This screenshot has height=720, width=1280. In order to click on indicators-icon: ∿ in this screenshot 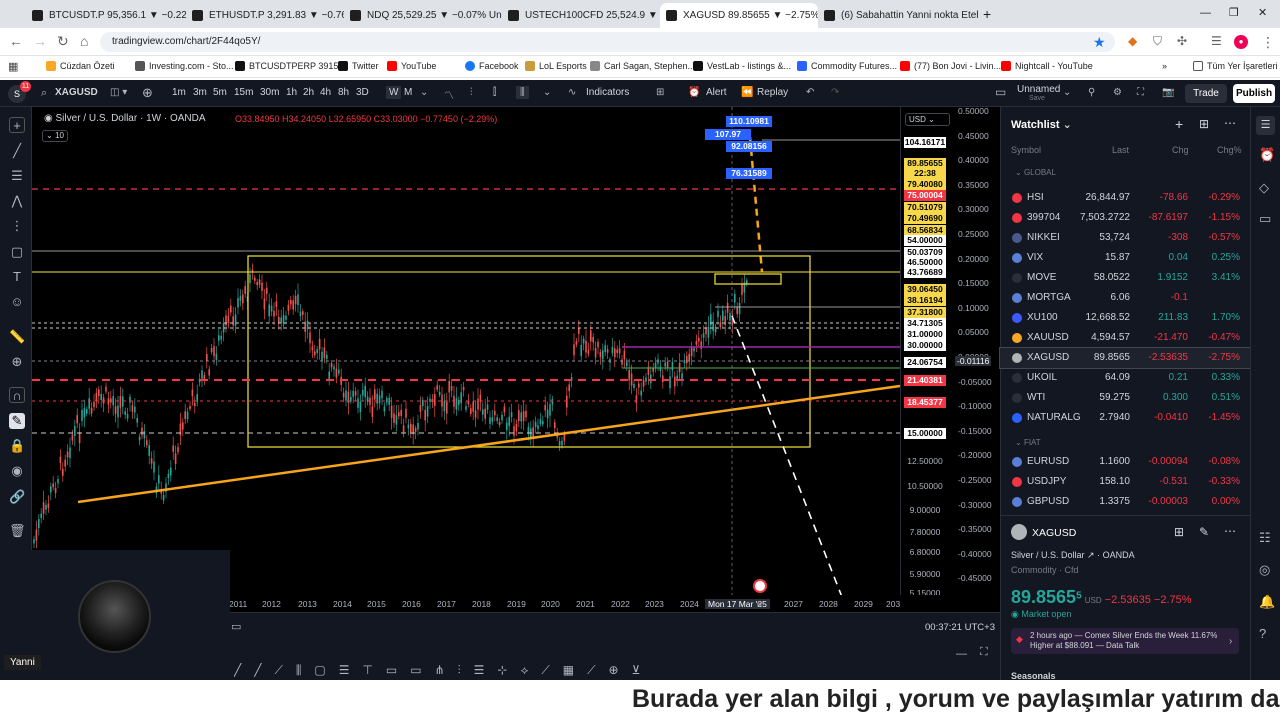, I will do `click(572, 92)`.